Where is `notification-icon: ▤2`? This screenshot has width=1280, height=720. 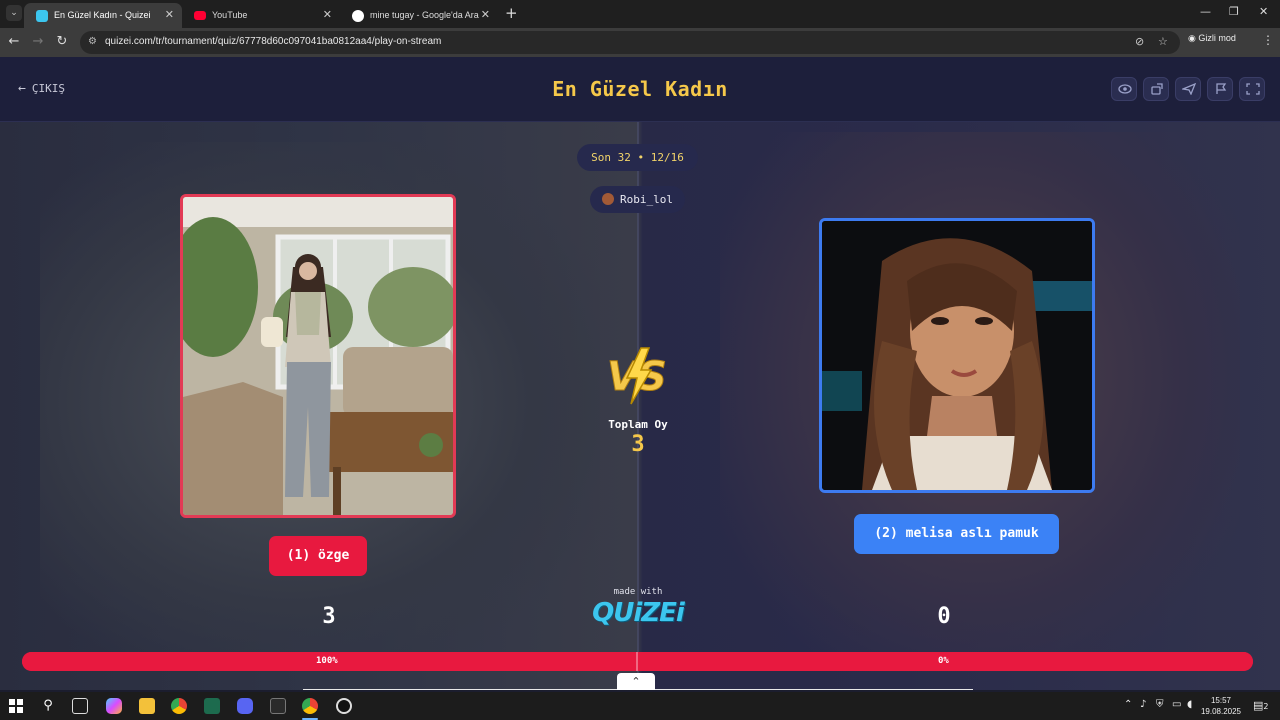
notification-icon: ▤2 is located at coordinates (1261, 705).